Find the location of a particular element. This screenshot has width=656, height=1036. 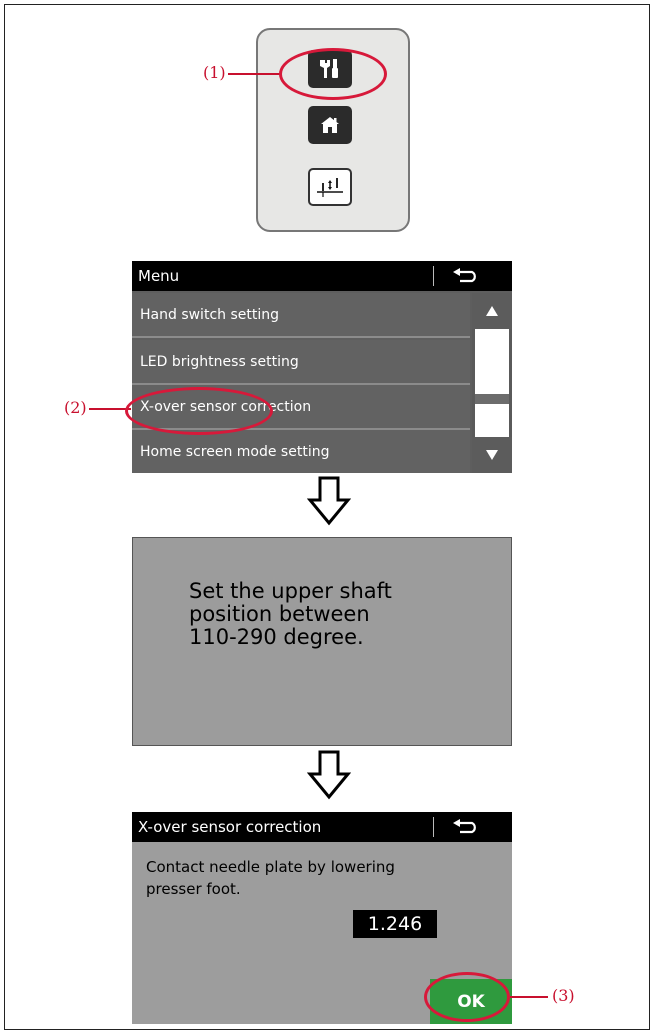

menu-item-led-brightness: LED brightness setting is located at coordinates (301, 362).